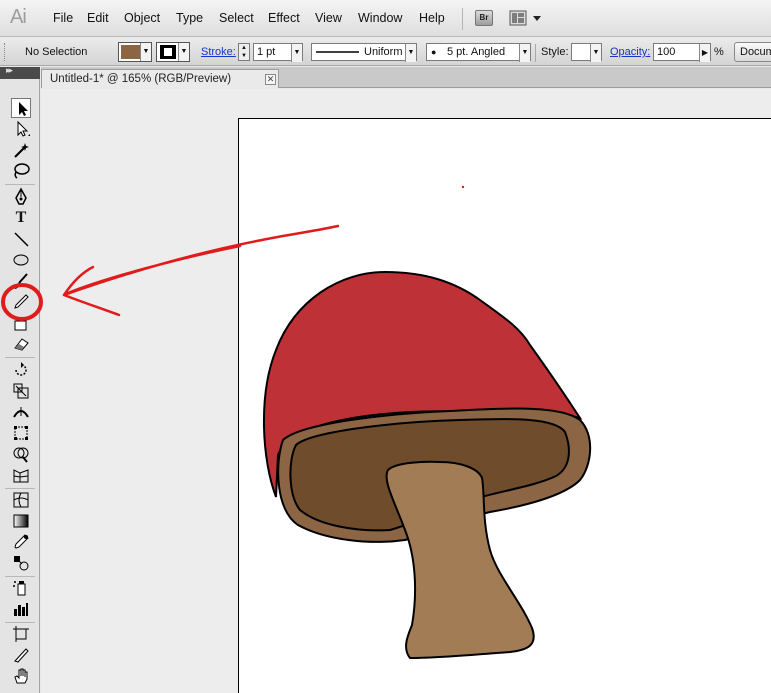 The height and width of the screenshot is (693, 771). I want to click on annotation-overlay, so click(170, 272).